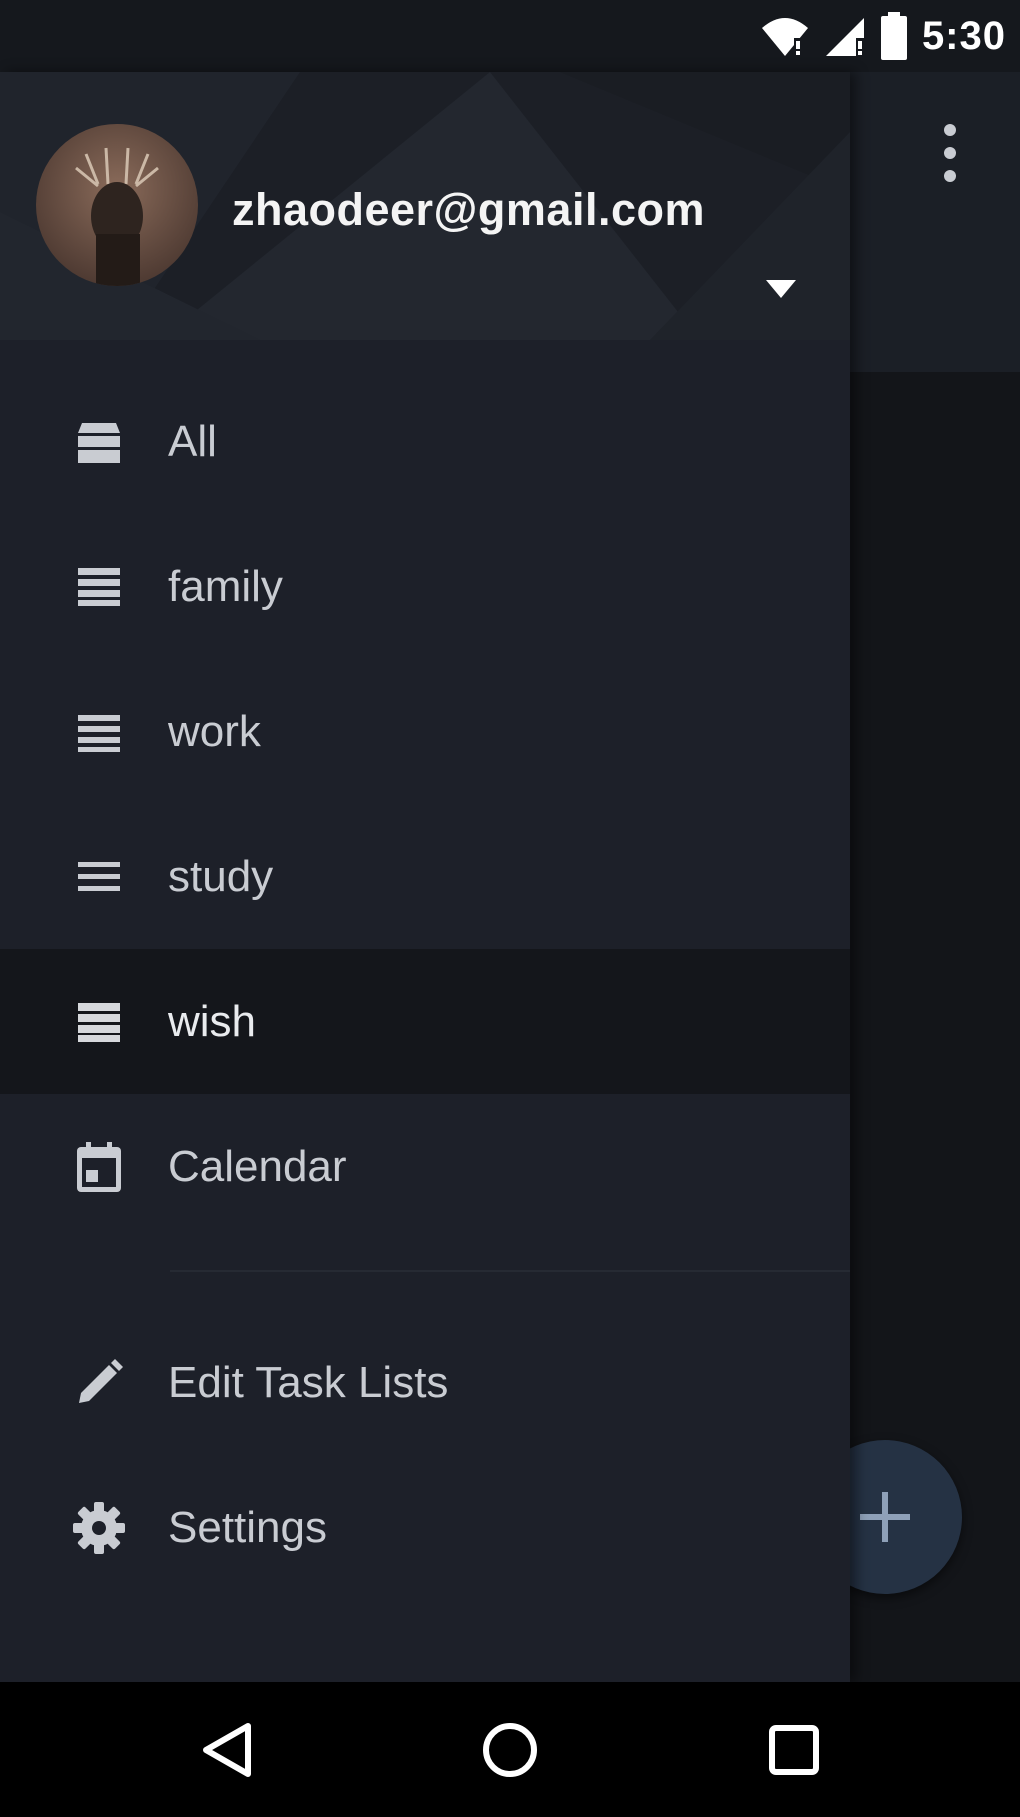 This screenshot has height=1817, width=1020. I want to click on status-time: 5:30, so click(963, 35).